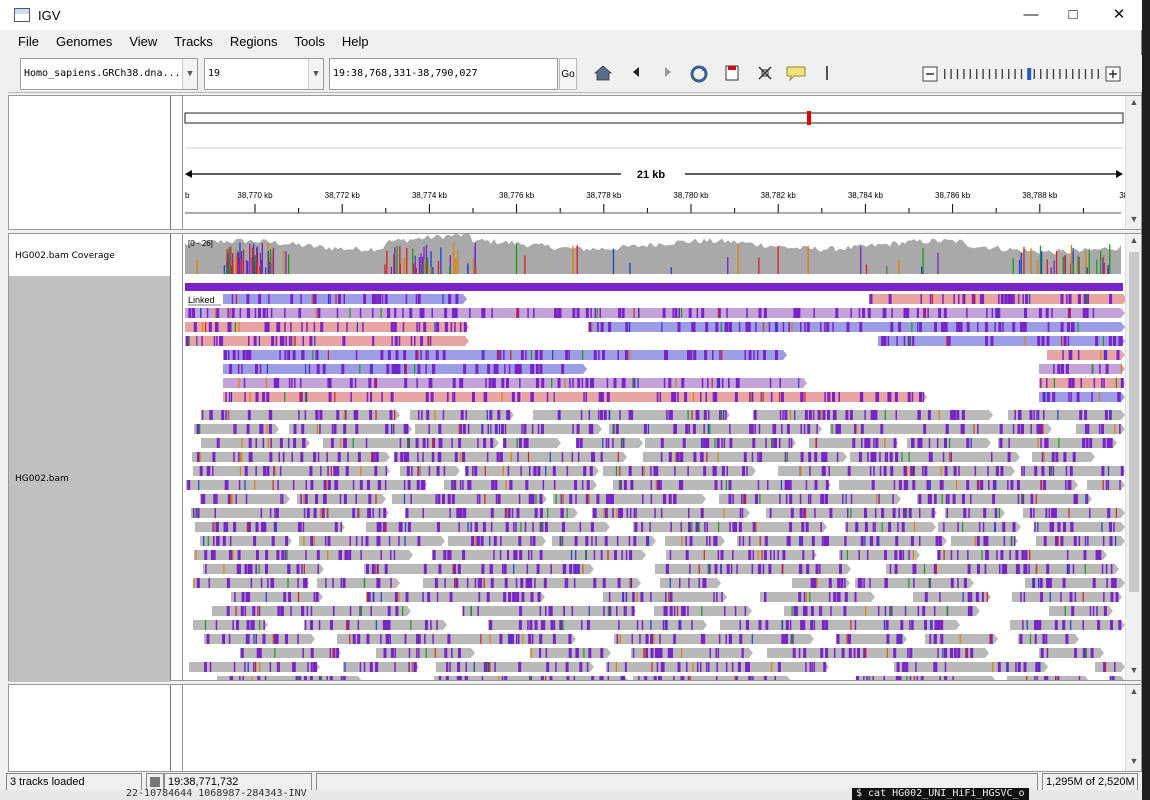 The image size is (1150, 800). Describe the element at coordinates (732, 74) in the screenshot. I see `roi-icon` at that location.